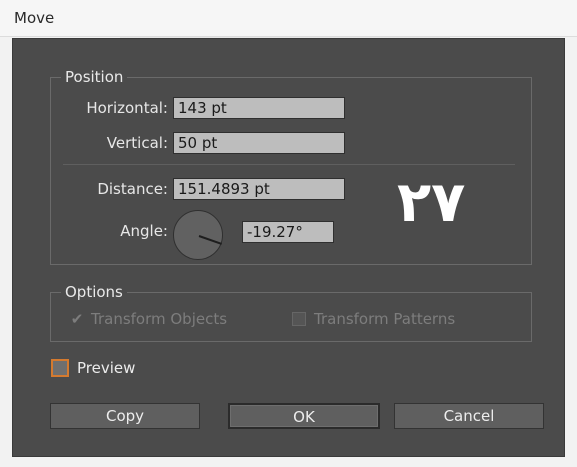 This screenshot has height=467, width=577. I want to click on options-legend: Options, so click(94, 292).